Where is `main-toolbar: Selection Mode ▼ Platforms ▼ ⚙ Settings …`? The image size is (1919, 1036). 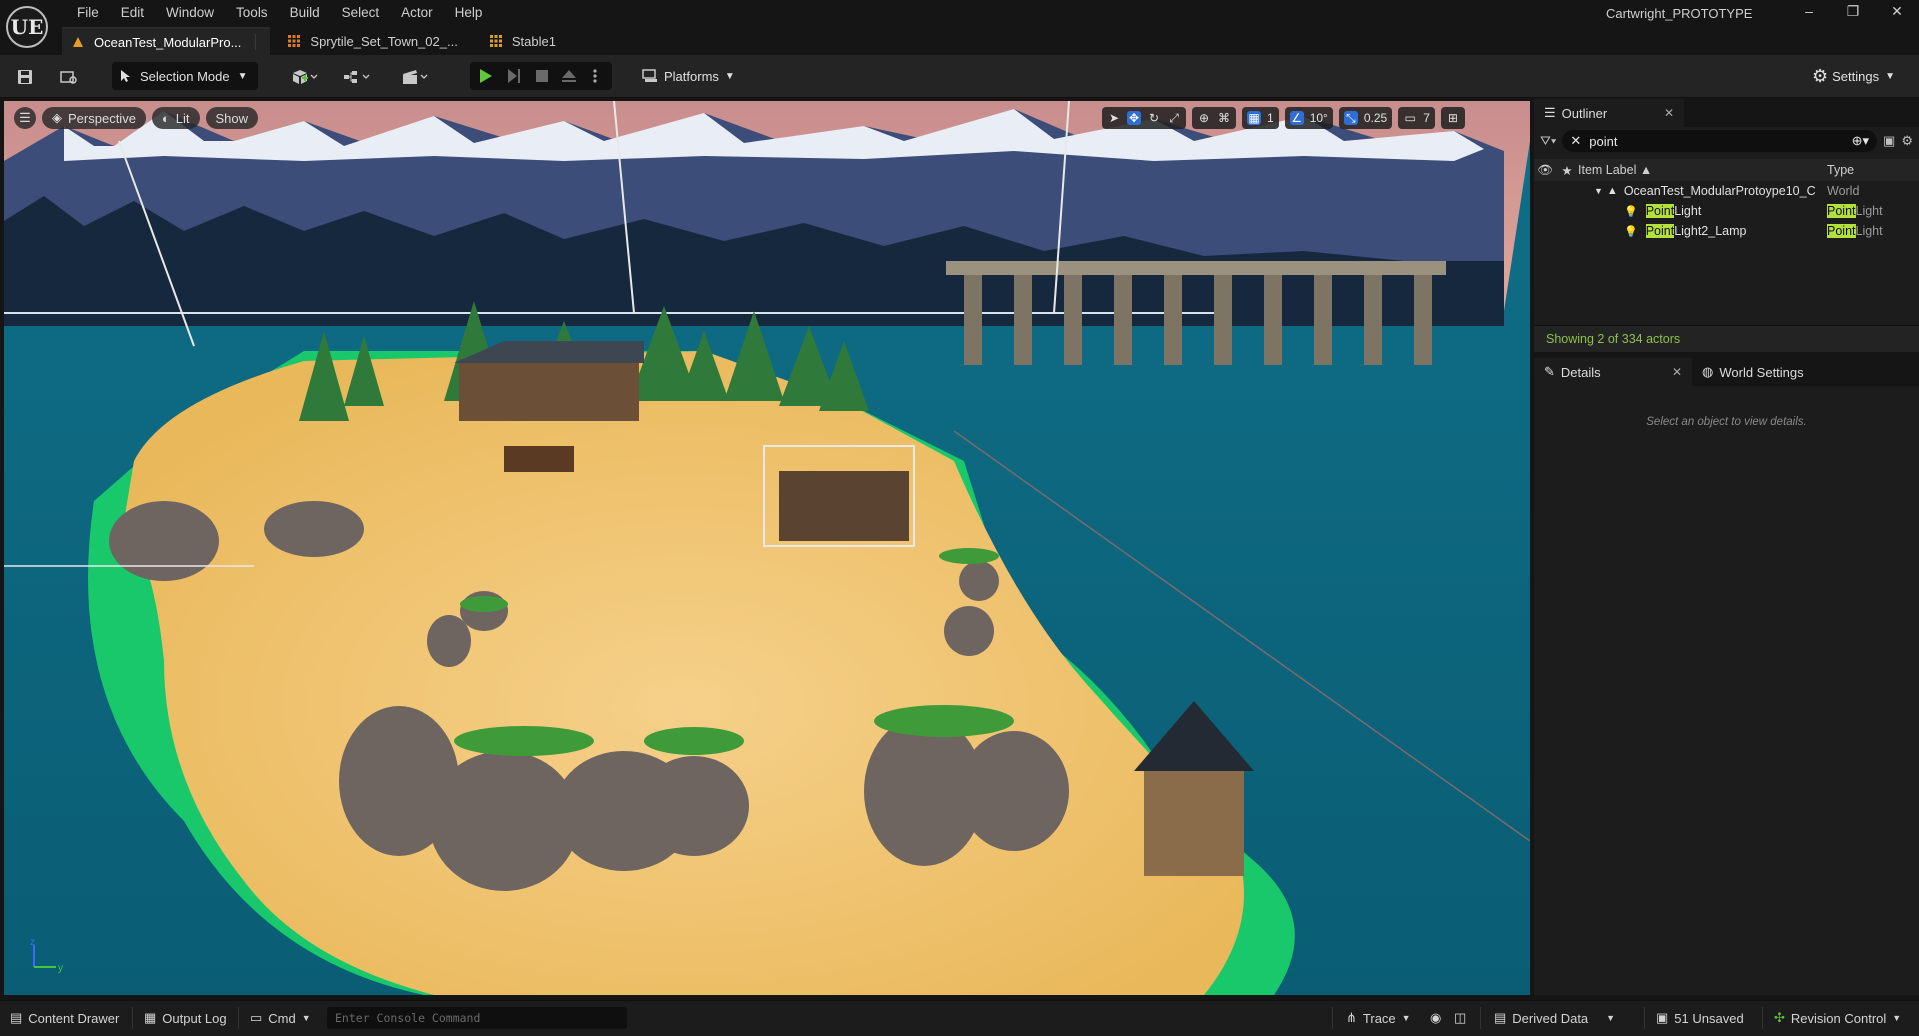 main-toolbar: Selection Mode ▼ Platforms ▼ ⚙ Settings … is located at coordinates (959, 76).